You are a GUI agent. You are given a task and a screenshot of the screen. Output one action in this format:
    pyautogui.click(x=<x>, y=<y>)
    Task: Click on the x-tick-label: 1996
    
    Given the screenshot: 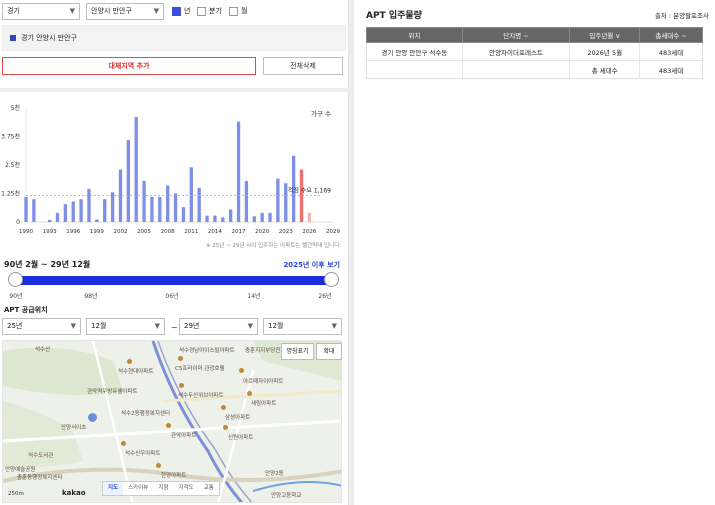 What is the action you would take?
    pyautogui.click(x=73, y=232)
    